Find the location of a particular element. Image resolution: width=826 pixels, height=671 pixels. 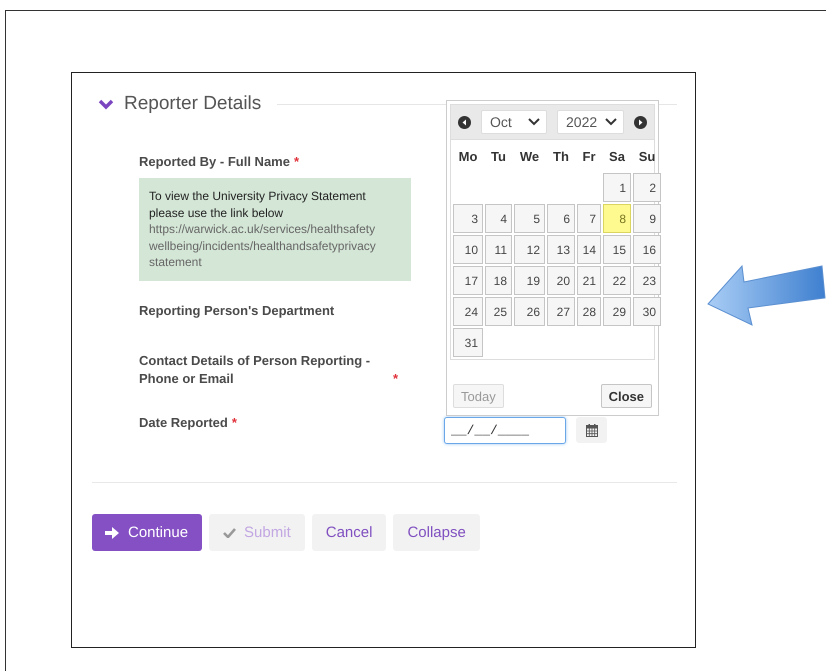

month-select: Oct is located at coordinates (514, 122).